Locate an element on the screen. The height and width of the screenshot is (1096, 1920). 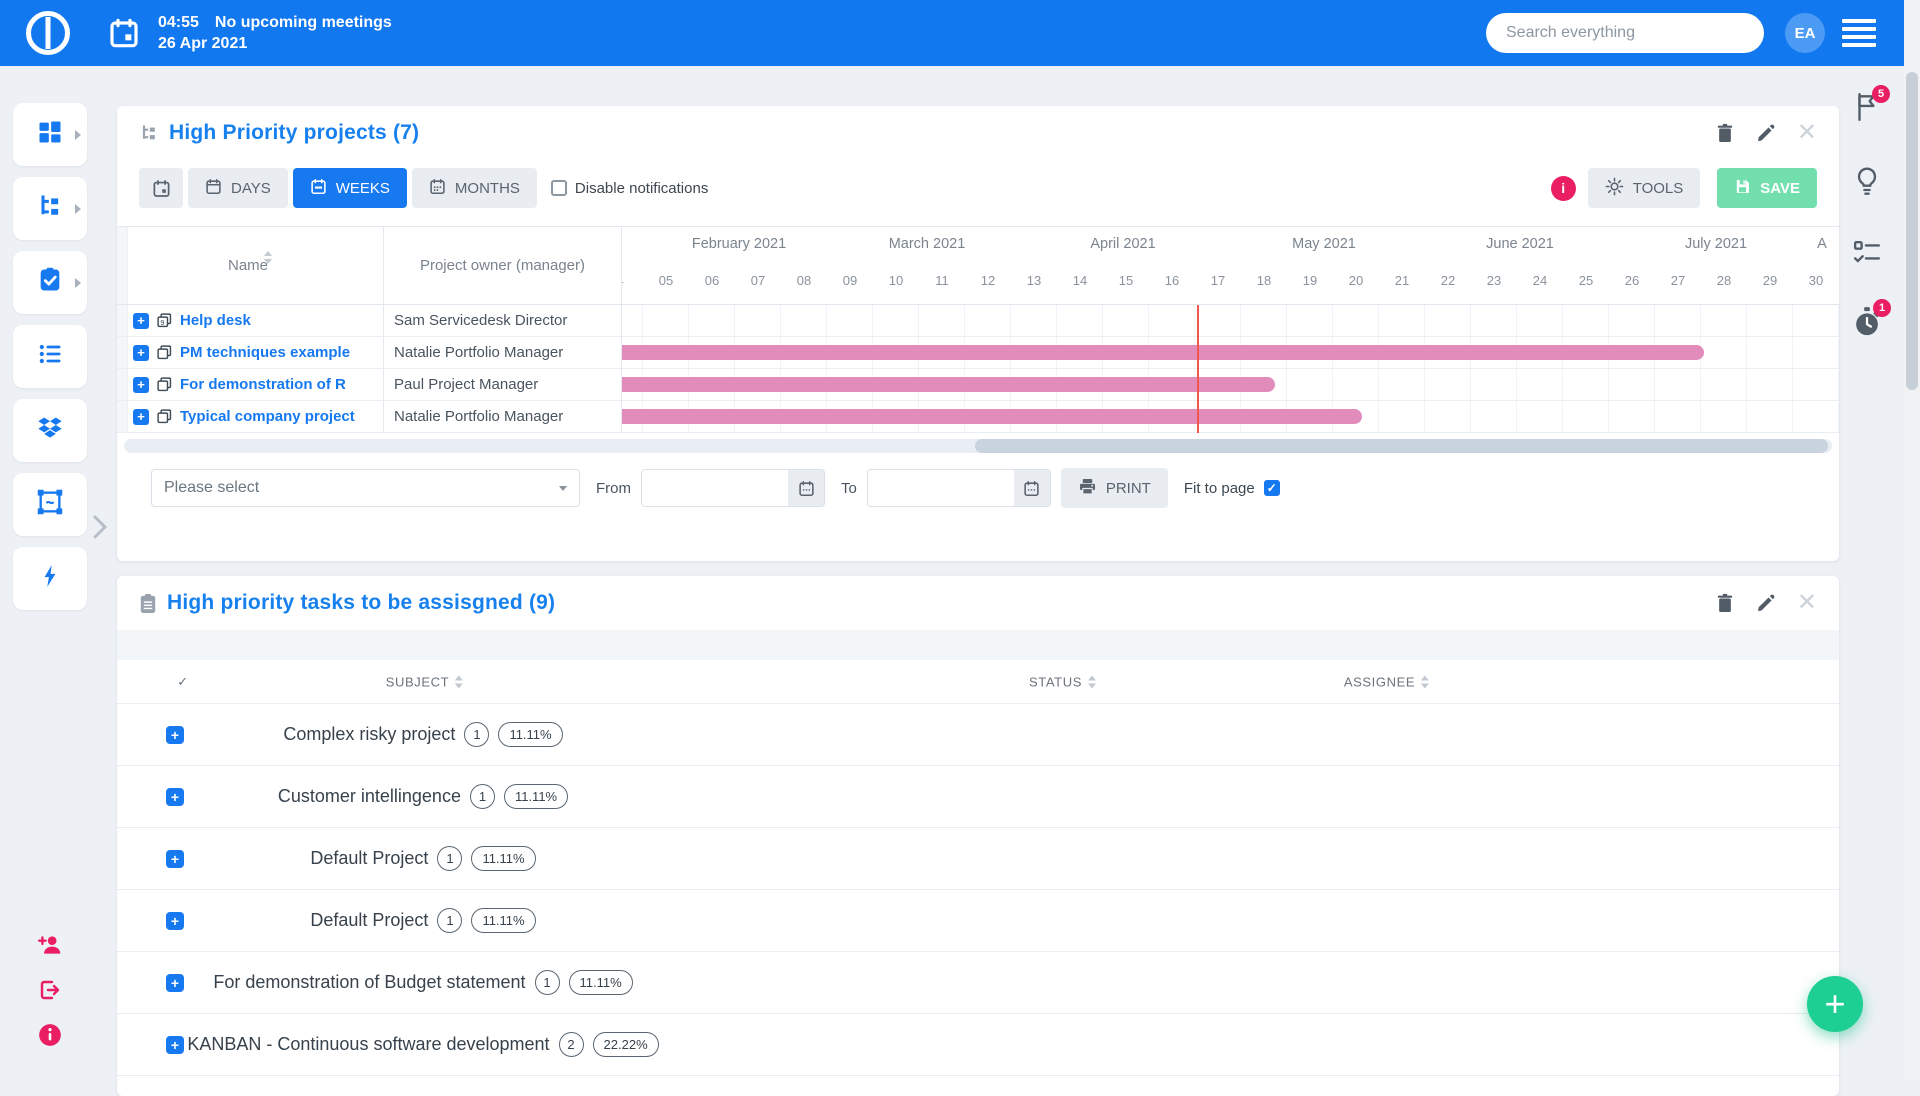
sidebar-item-projects is located at coordinates (50, 208).